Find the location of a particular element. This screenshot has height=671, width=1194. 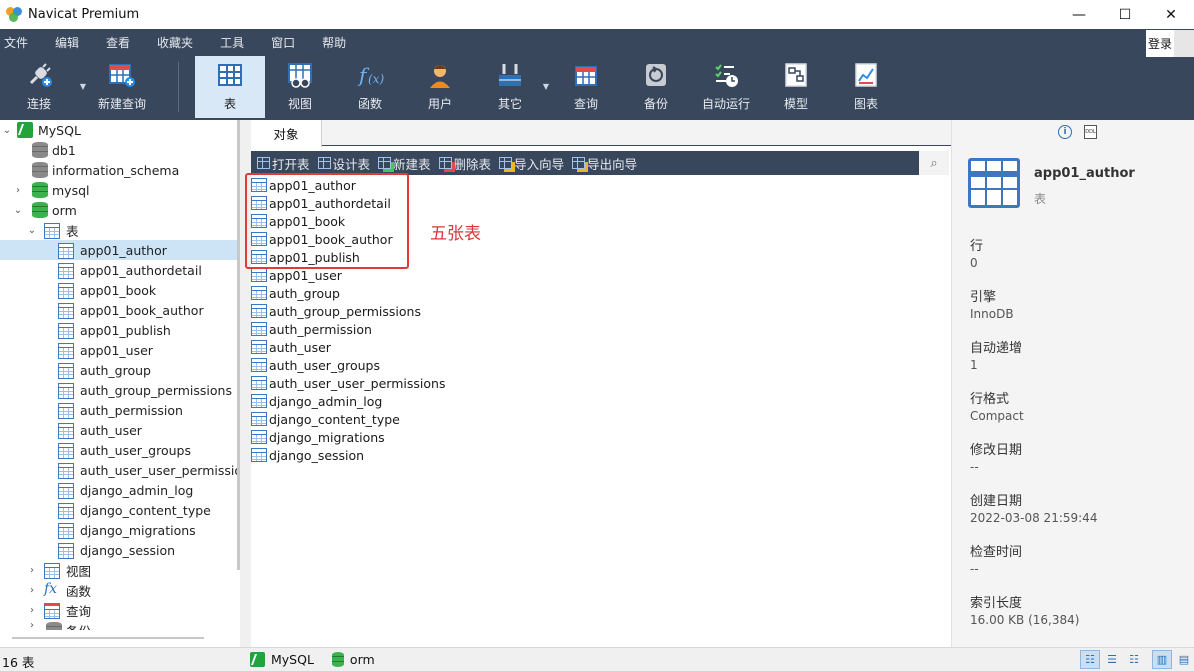

tree-table-item: django_migrations is located at coordinates (120, 530).